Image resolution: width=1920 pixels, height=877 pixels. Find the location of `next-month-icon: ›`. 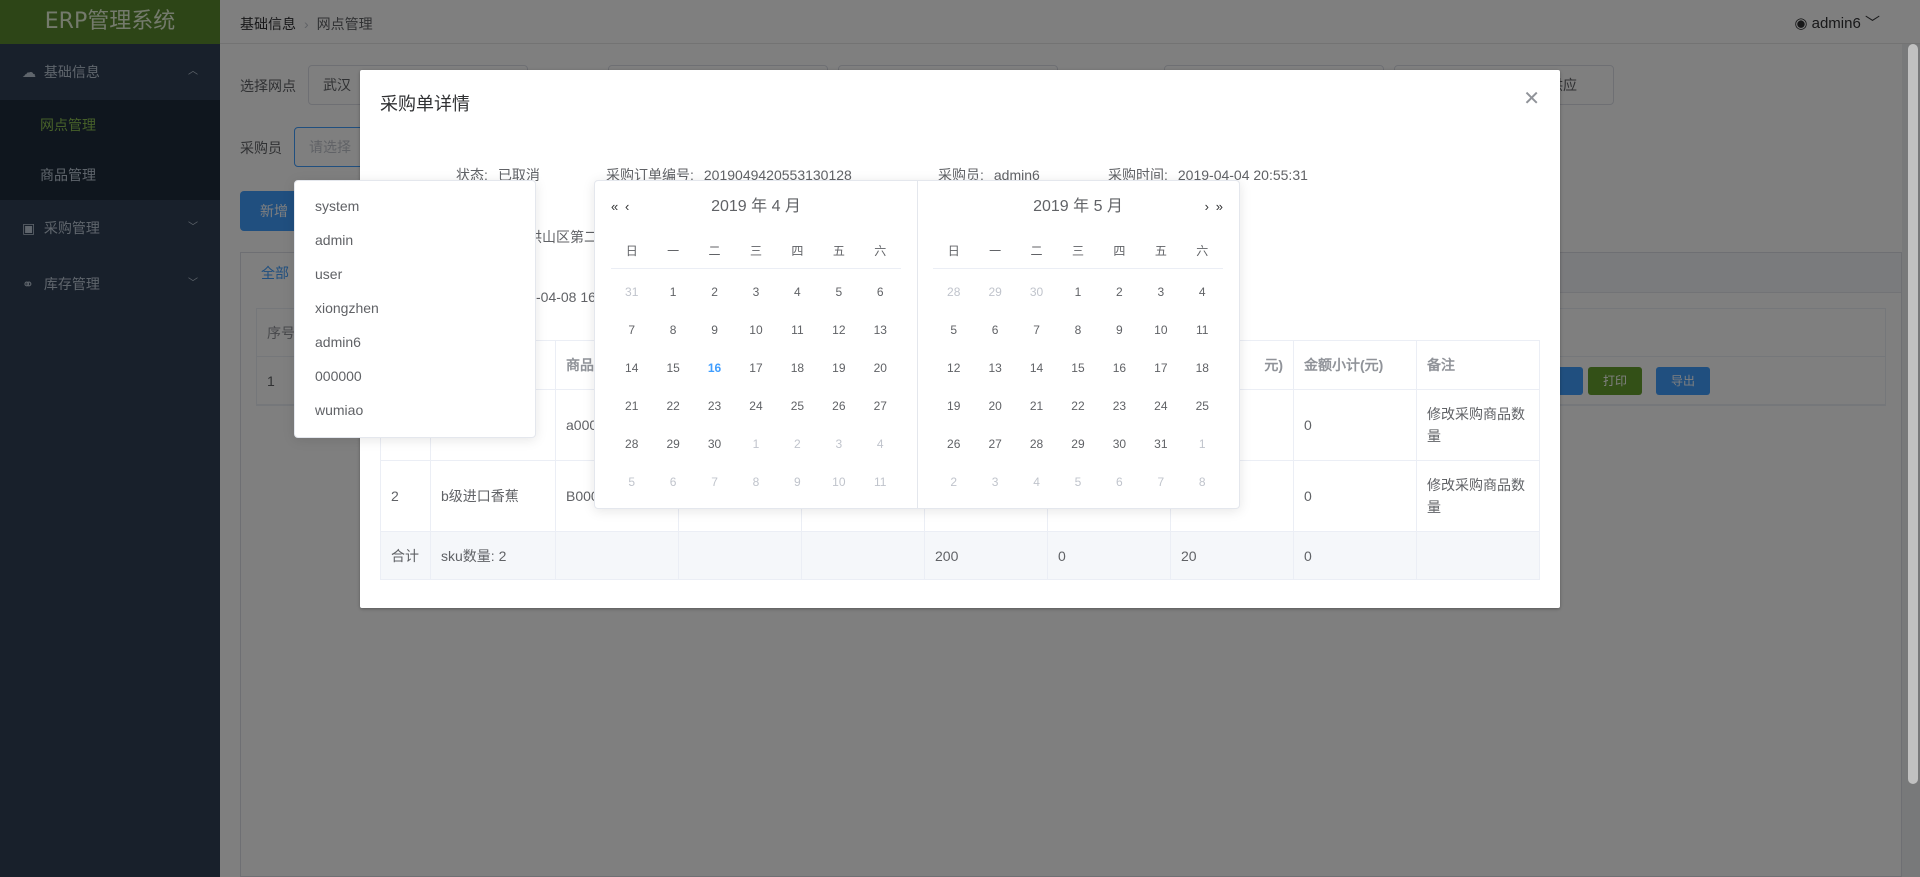

next-month-icon: › is located at coordinates (1207, 207).